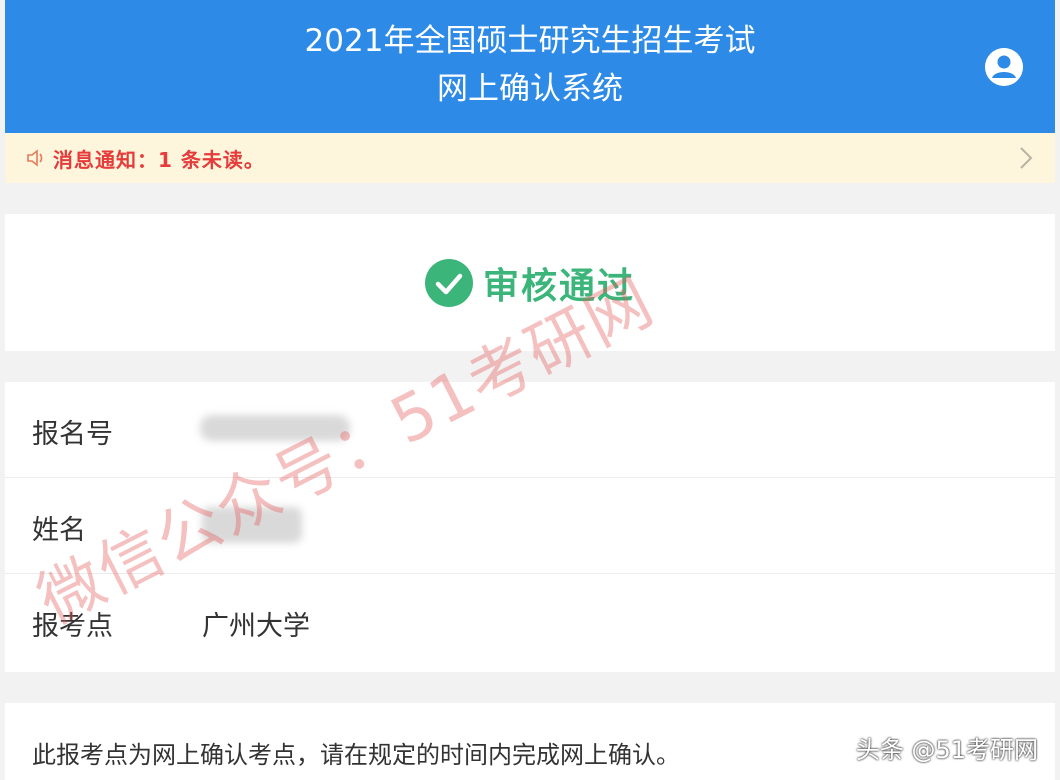  Describe the element at coordinates (59, 530) in the screenshot. I see `info-key: 姓名` at that location.